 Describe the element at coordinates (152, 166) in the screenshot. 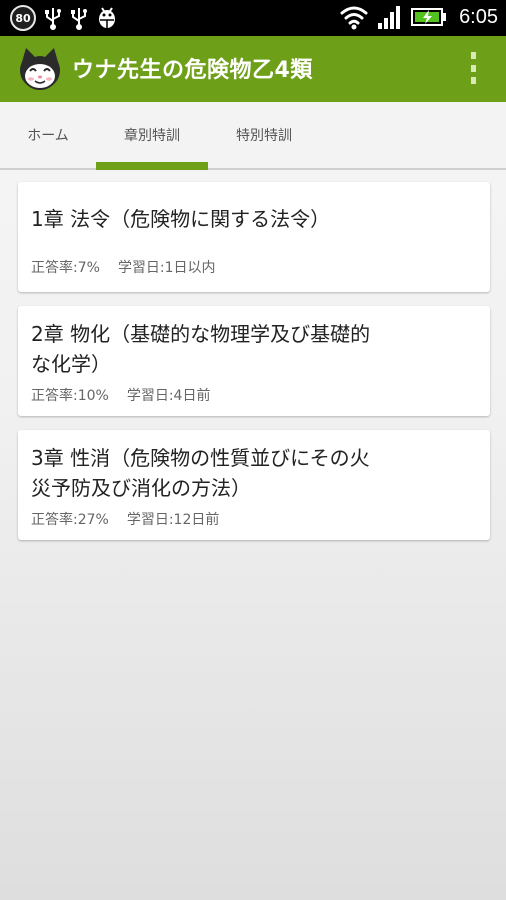

I see `tab-selected-indicator` at that location.